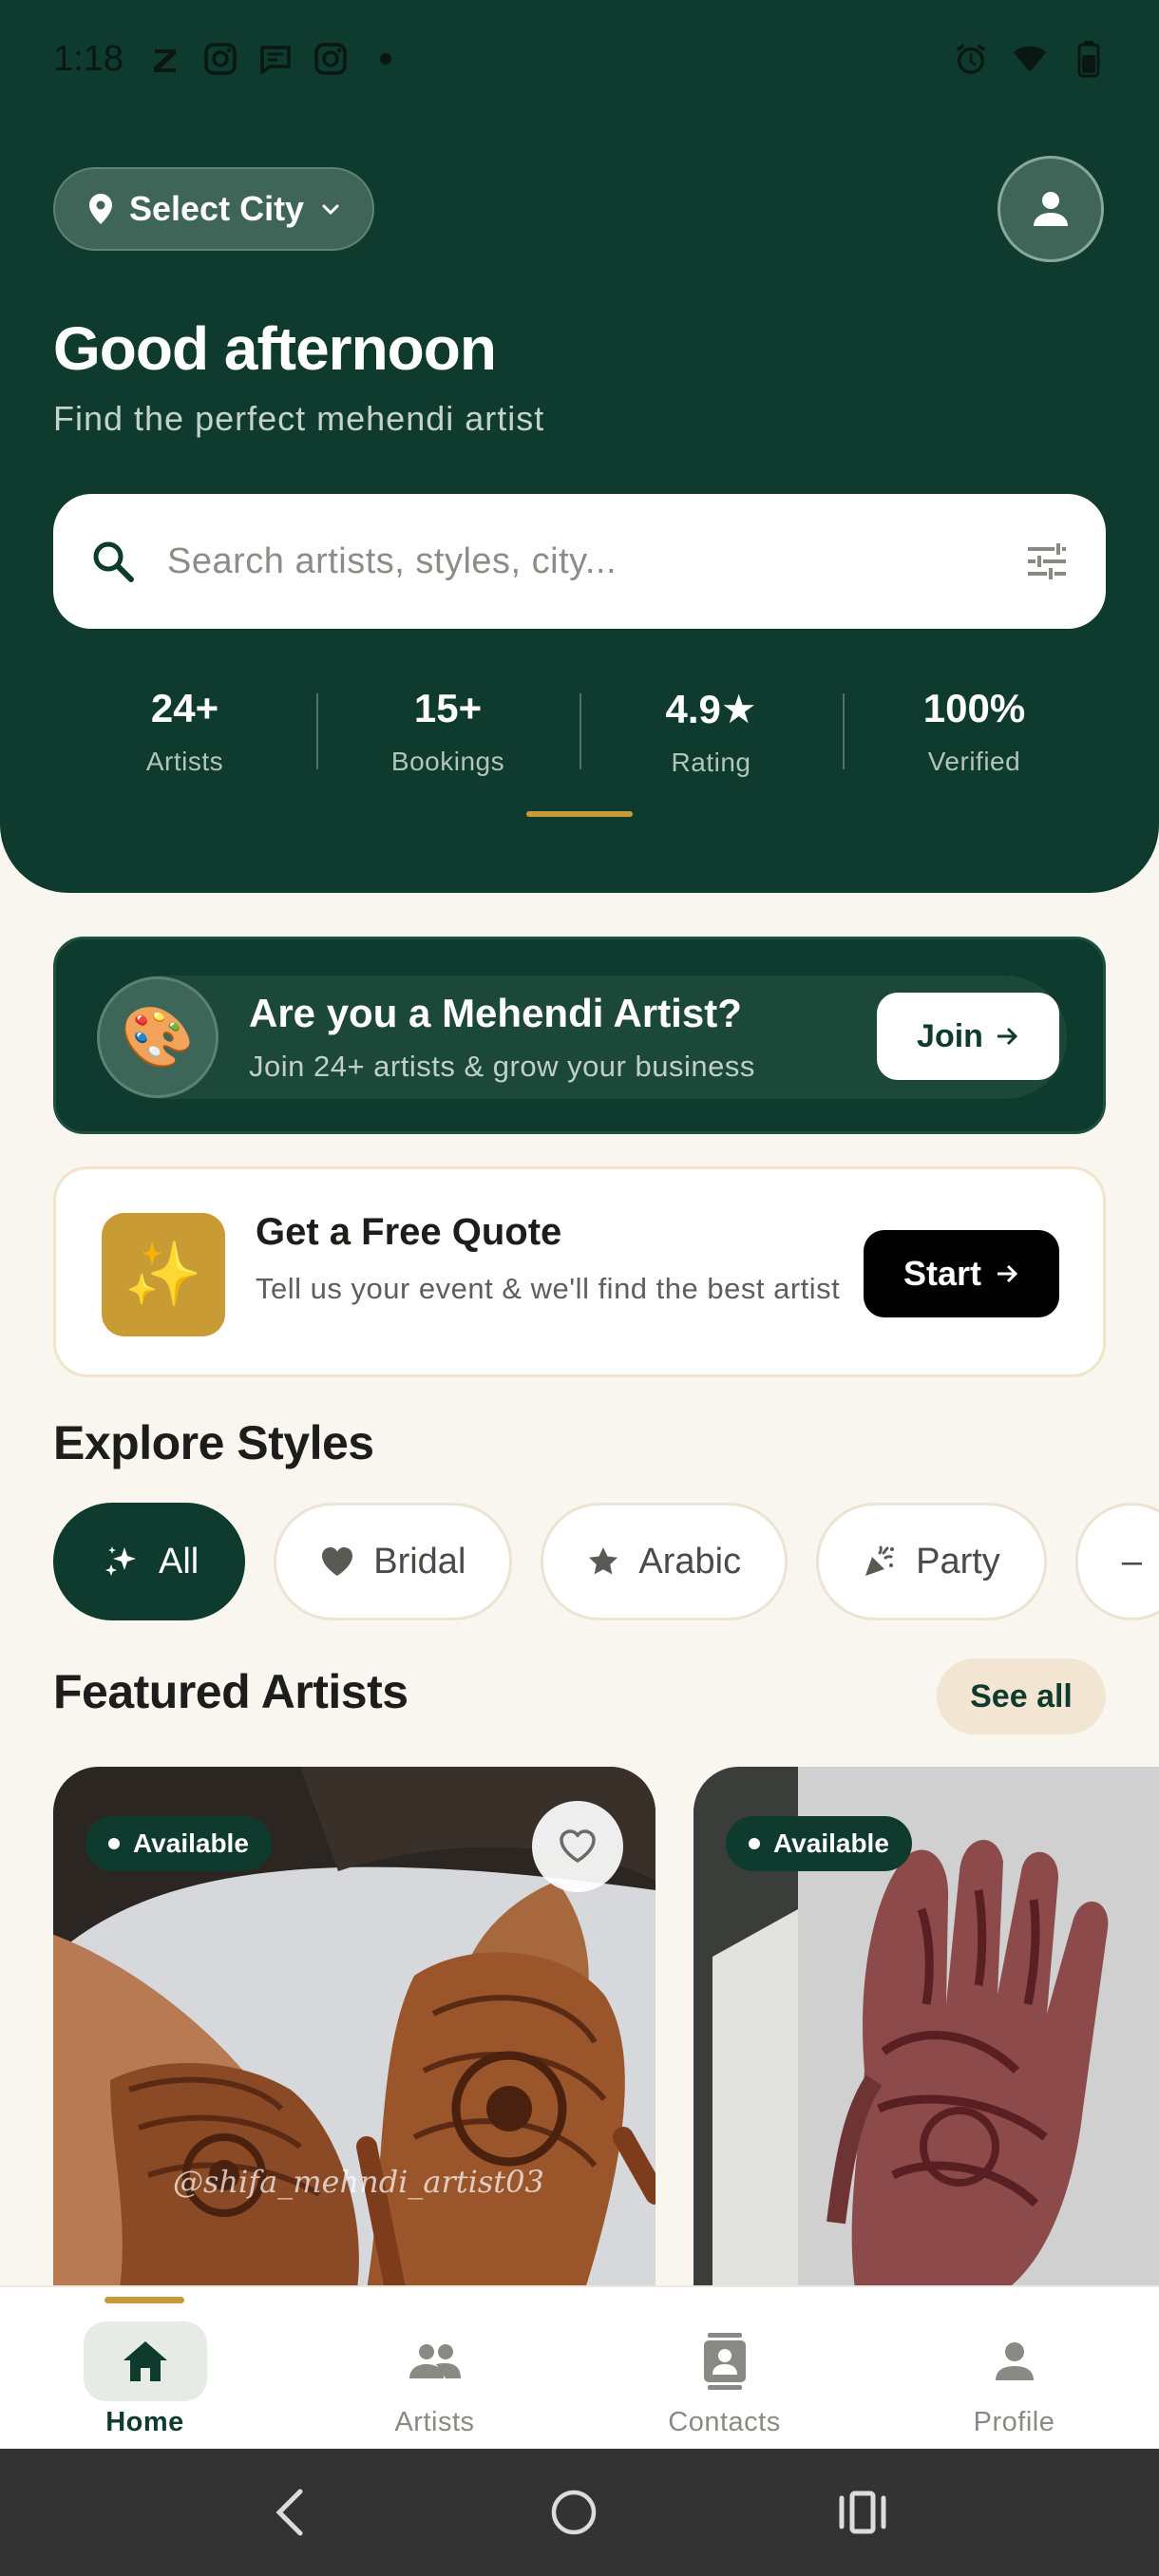 This screenshot has width=1159, height=2576. I want to click on back-icon, so click(291, 2512).